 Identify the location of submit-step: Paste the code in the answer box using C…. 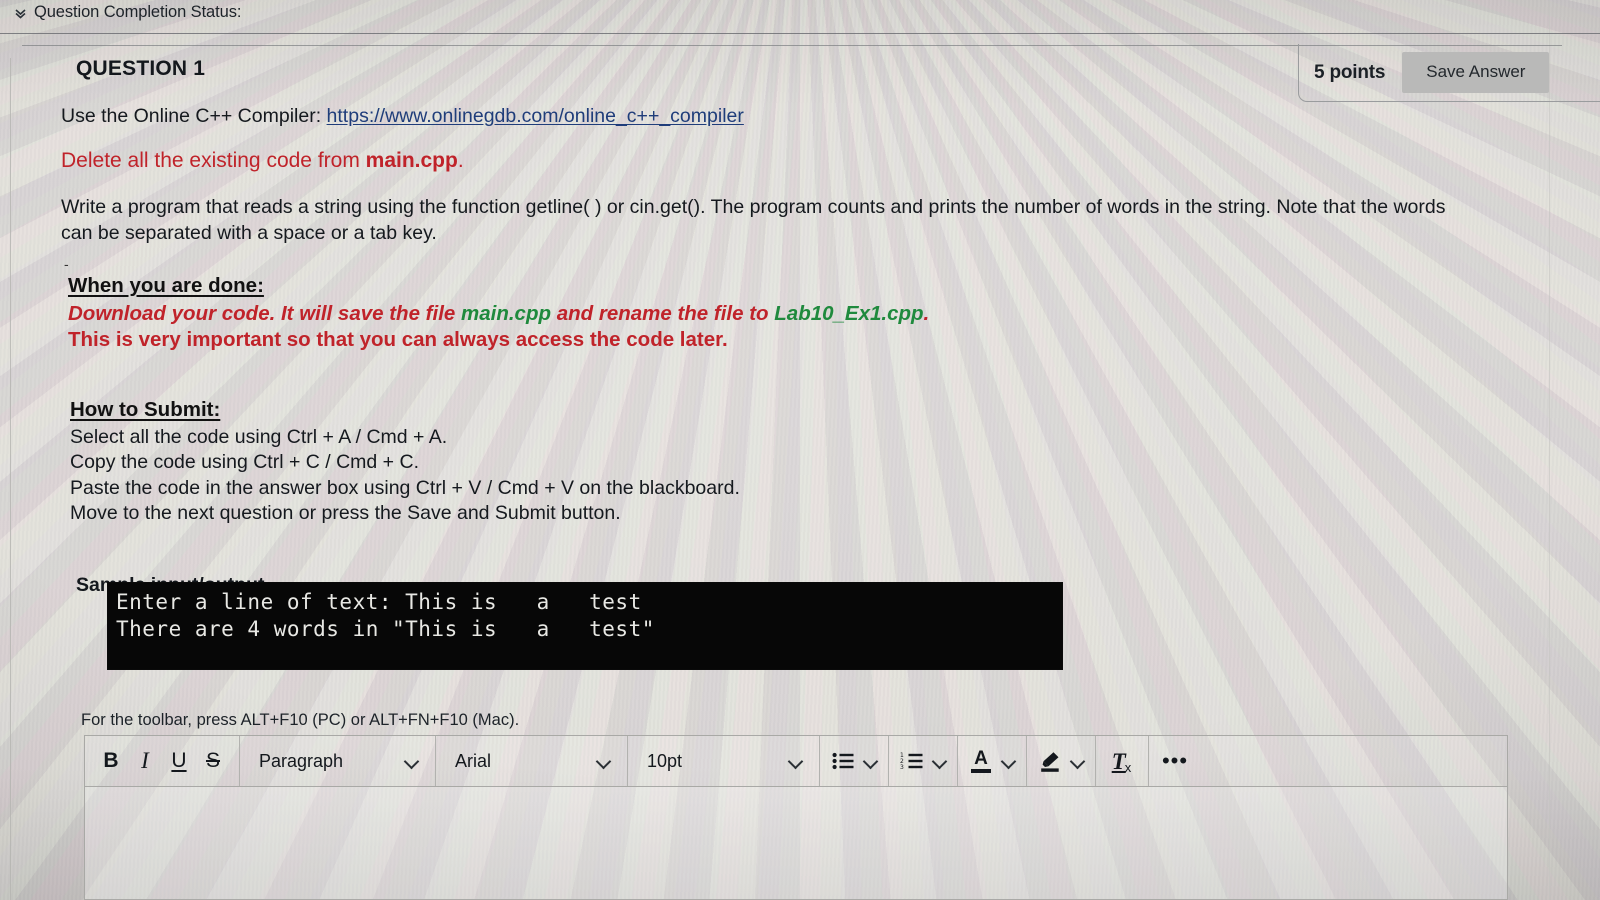
(405, 487).